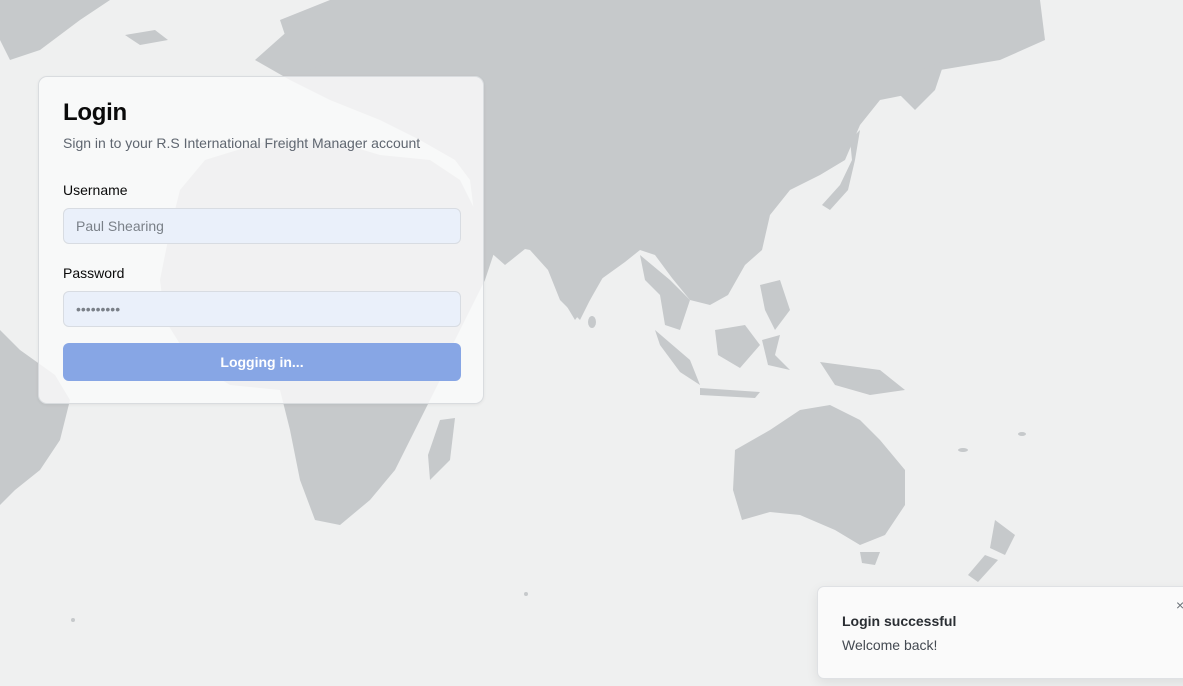 Image resolution: width=1183 pixels, height=686 pixels. Describe the element at coordinates (55, 30) in the screenshot. I see `greenland-fragment` at that location.